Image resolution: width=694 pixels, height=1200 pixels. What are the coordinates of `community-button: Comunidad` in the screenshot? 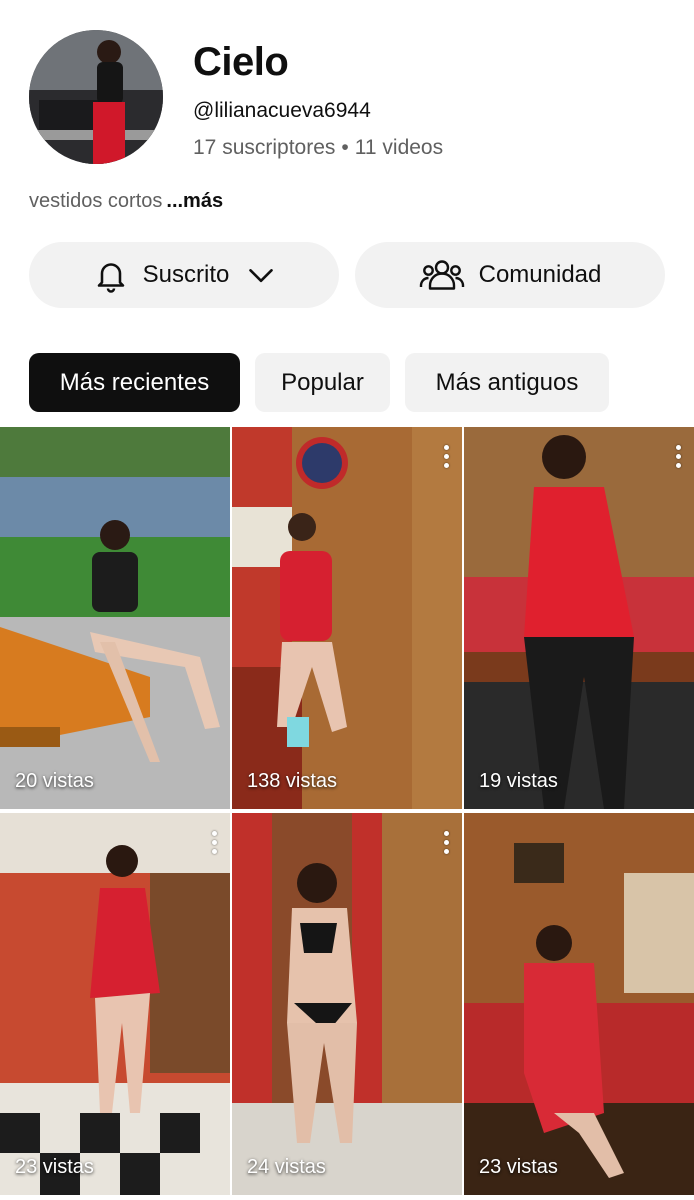 It's located at (510, 275).